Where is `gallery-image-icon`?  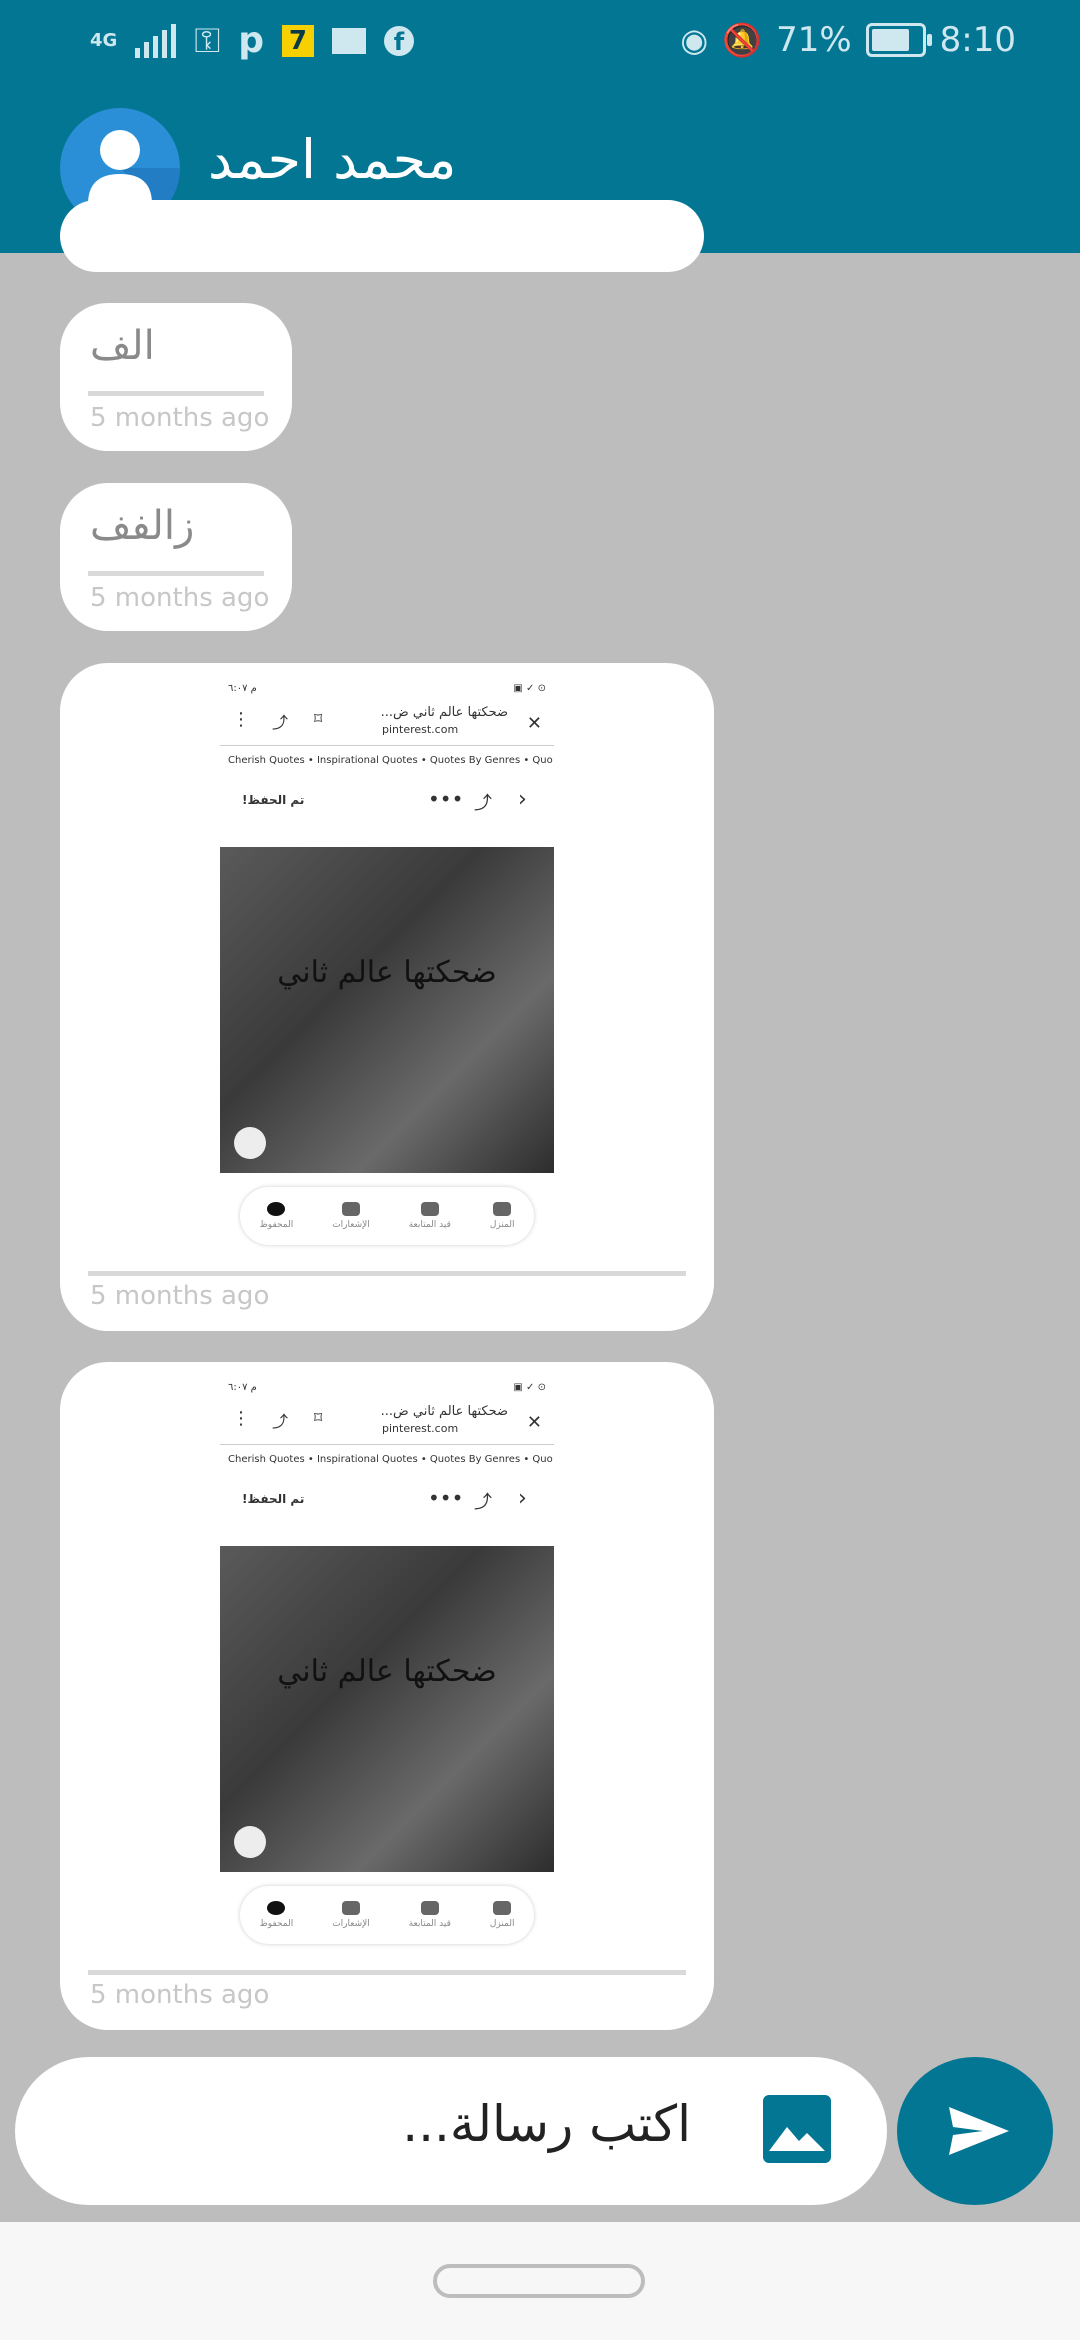
gallery-image-icon is located at coordinates (797, 2129).